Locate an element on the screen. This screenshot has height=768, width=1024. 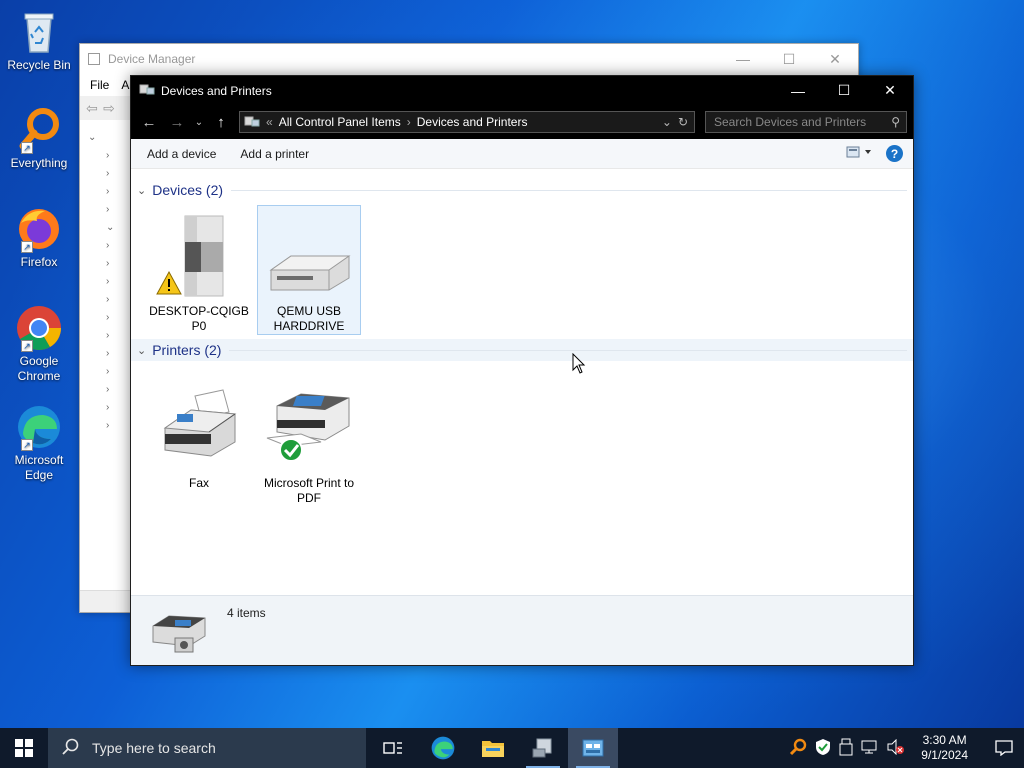
task-view-icon is located at coordinates (392, 748).